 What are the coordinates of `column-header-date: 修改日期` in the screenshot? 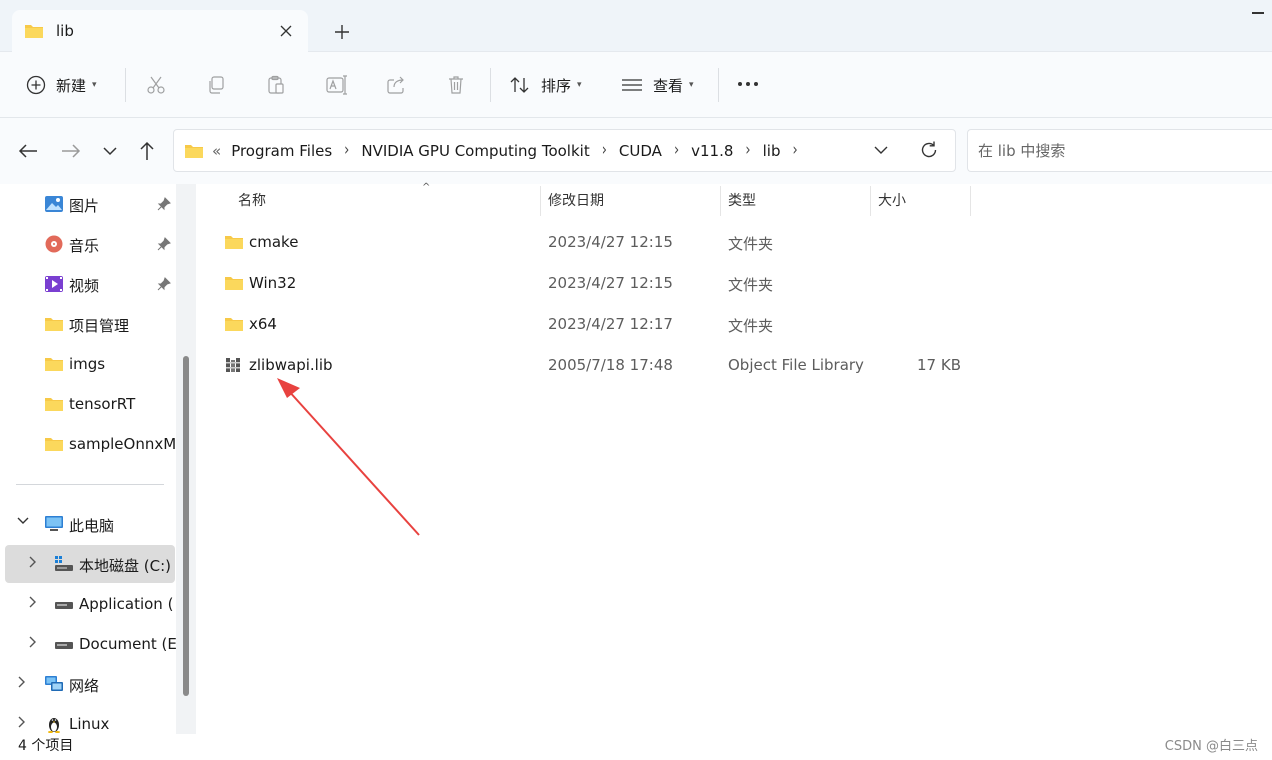 It's located at (633, 200).